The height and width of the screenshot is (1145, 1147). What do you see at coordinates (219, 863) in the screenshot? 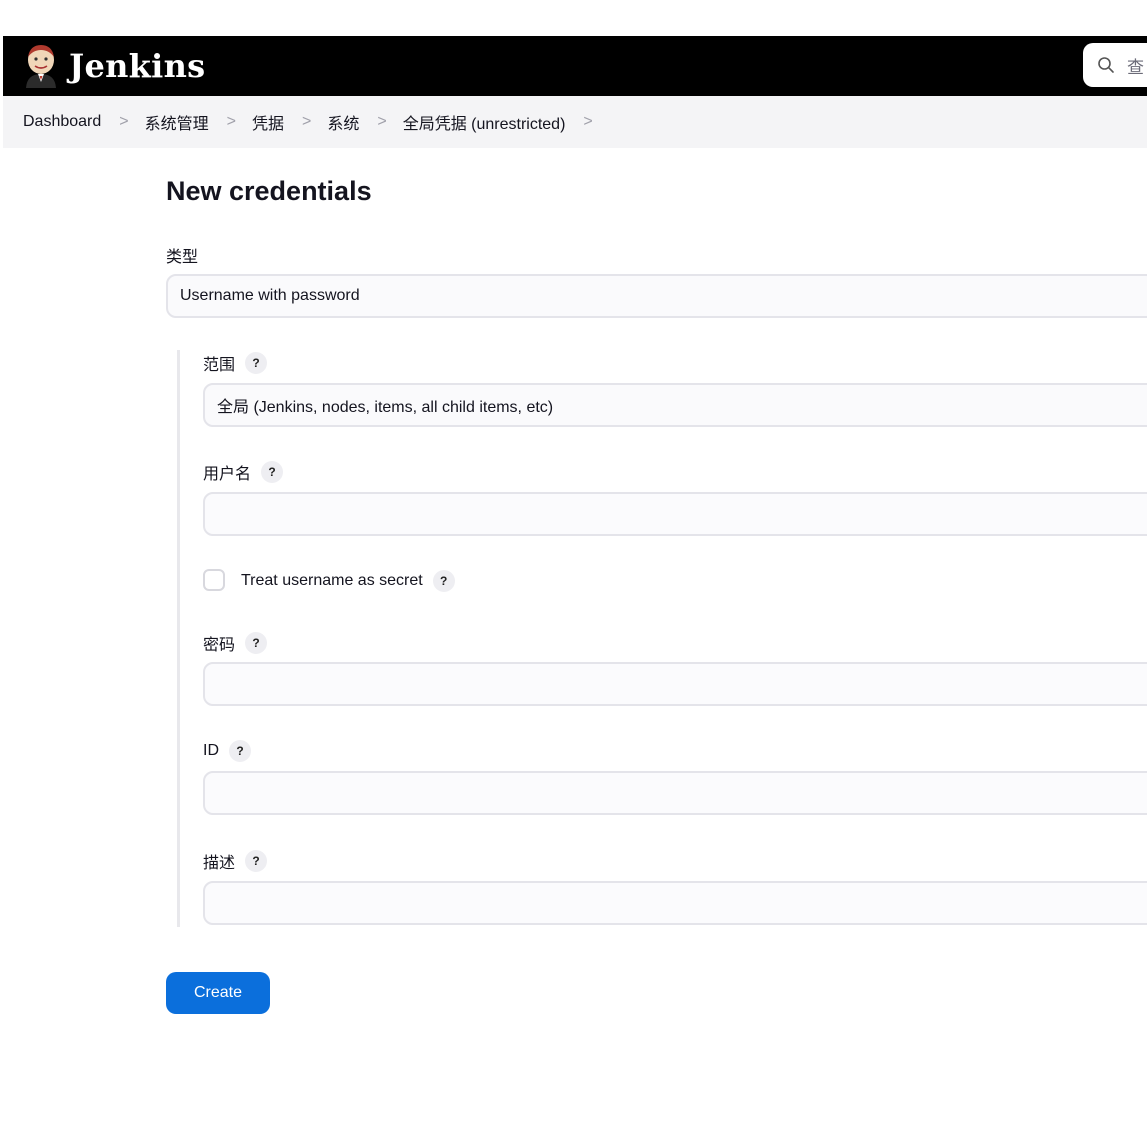
I see `description-label-text: 描述` at bounding box center [219, 863].